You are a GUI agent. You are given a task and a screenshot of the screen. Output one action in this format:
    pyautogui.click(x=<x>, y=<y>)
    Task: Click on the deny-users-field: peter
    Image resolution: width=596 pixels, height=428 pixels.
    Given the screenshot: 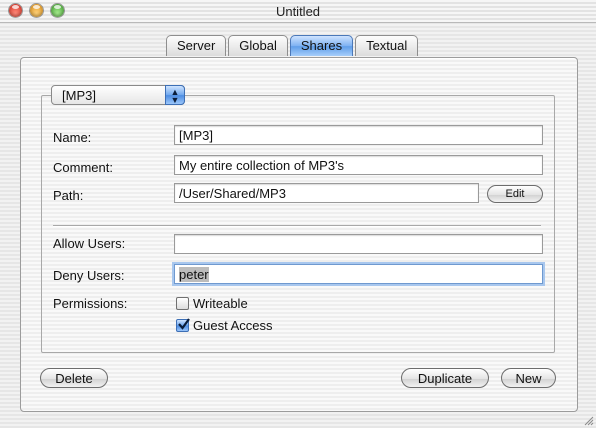 What is the action you would take?
    pyautogui.click(x=358, y=274)
    